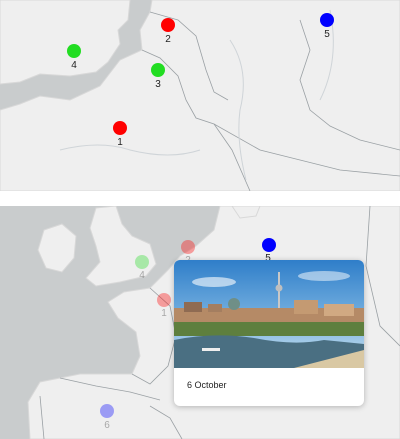  I want to click on photo-tv-tower-sphere, so click(279, 288).